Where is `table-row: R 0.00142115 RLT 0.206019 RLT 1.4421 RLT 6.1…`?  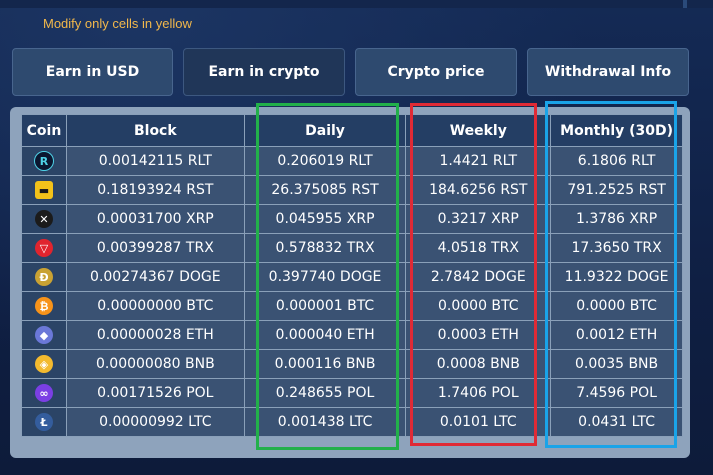
table-row: R 0.00142115 RLT 0.206019 RLT 1.4421 RLT 6.1… is located at coordinates (352, 161).